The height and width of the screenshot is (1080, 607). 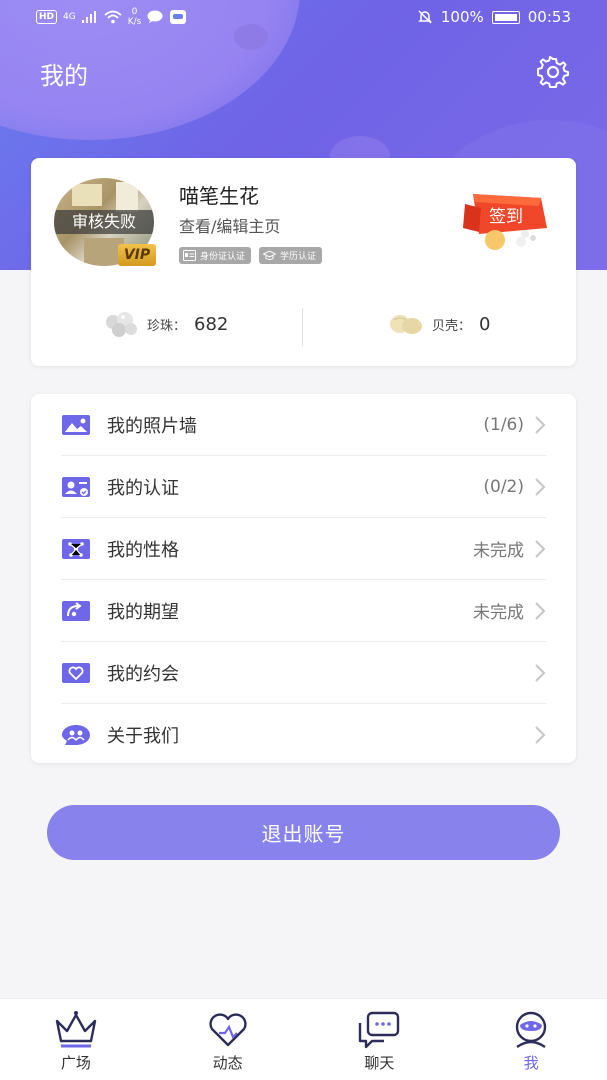 What do you see at coordinates (143, 674) in the screenshot?
I see `menu-item-label: 我的约会` at bounding box center [143, 674].